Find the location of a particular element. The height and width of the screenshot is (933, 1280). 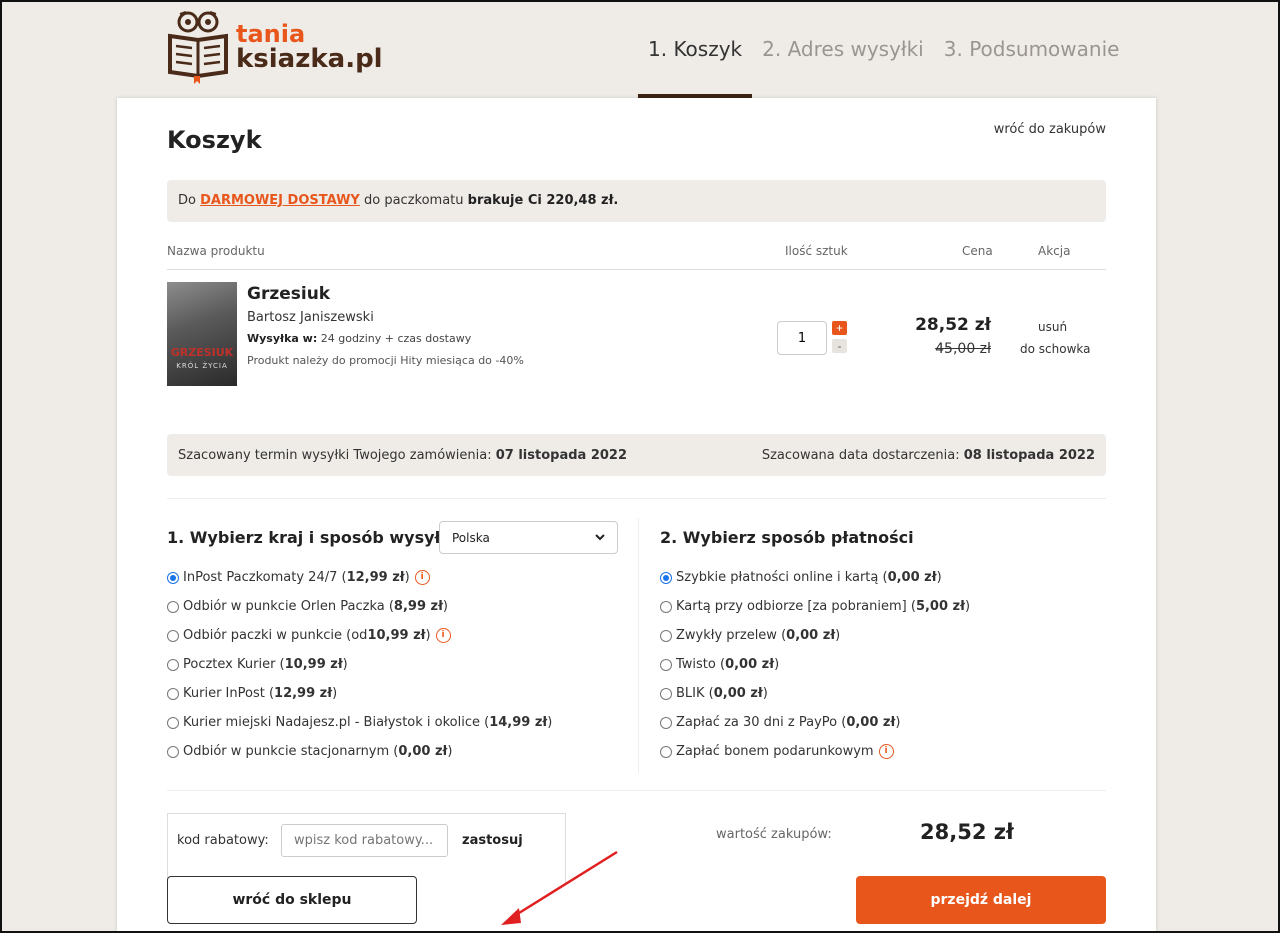

proceed-button: przejdź dalej is located at coordinates (981, 900).